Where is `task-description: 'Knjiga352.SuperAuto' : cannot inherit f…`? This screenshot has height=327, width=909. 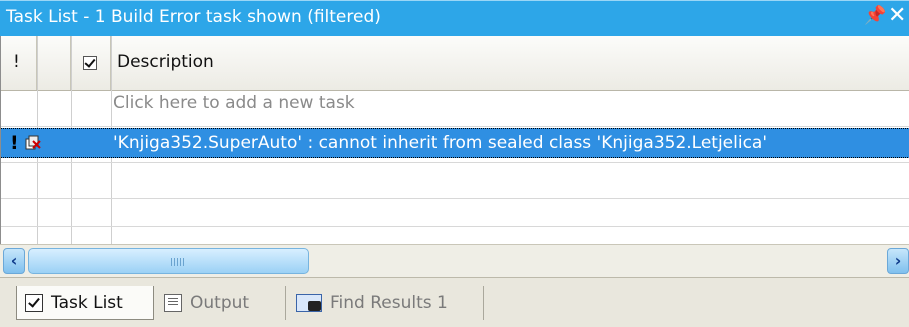
task-description: 'Knjiga352.SuperAuto' : cannot inherit f… is located at coordinates (440, 143).